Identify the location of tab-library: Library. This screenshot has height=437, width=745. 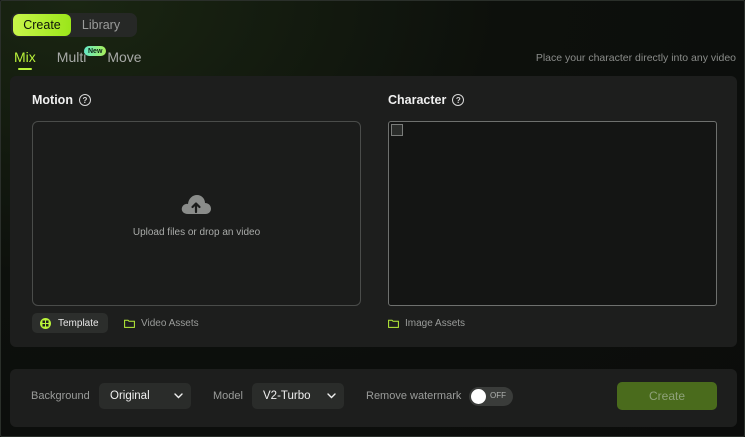
(101, 25).